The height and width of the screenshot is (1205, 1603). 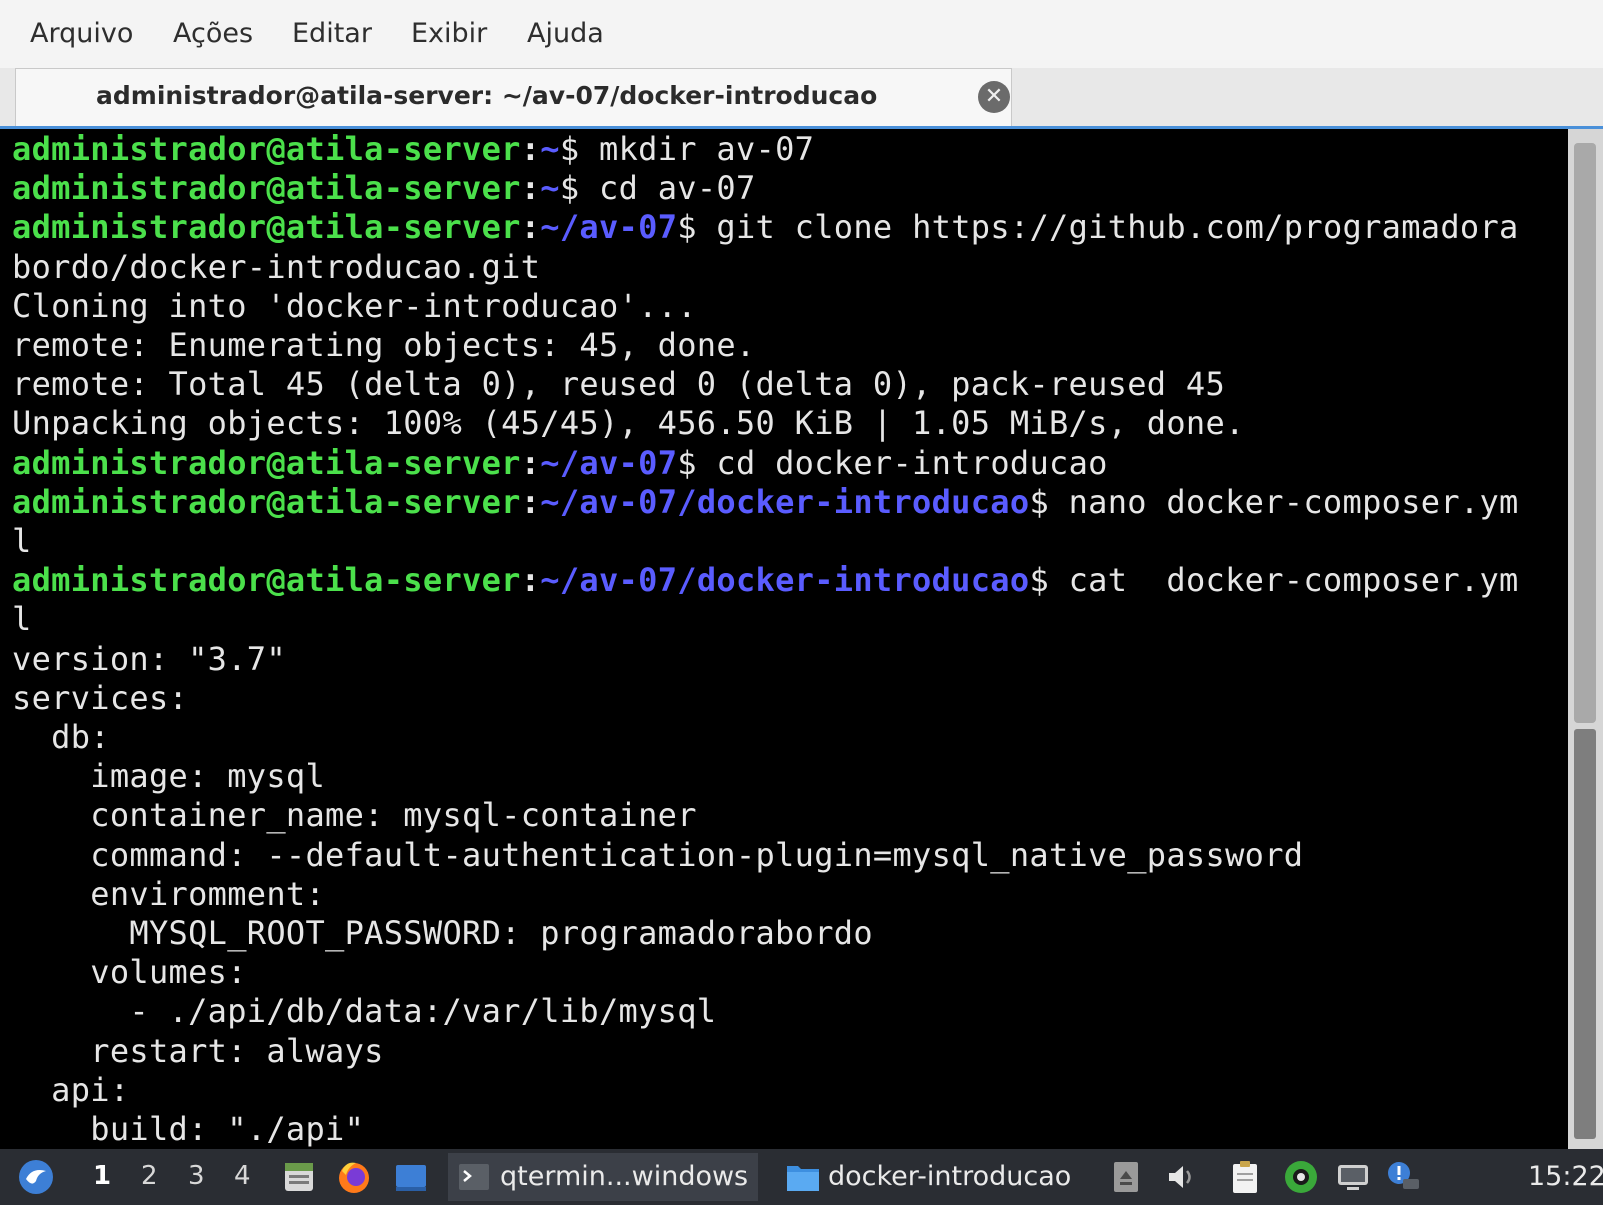 I want to click on terminal-output-line: enviromment:, so click(x=169, y=893).